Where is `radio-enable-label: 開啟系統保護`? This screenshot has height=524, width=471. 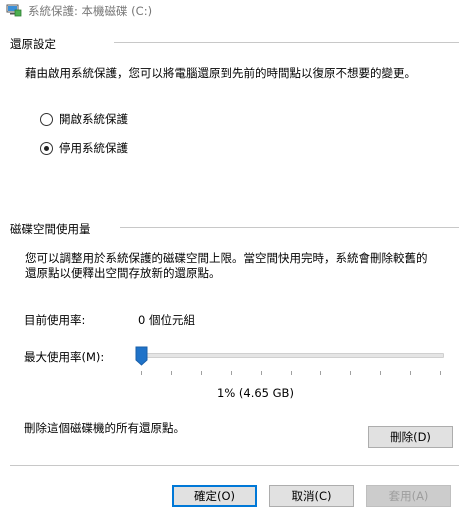 radio-enable-label: 開啟系統保護 is located at coordinates (93, 119).